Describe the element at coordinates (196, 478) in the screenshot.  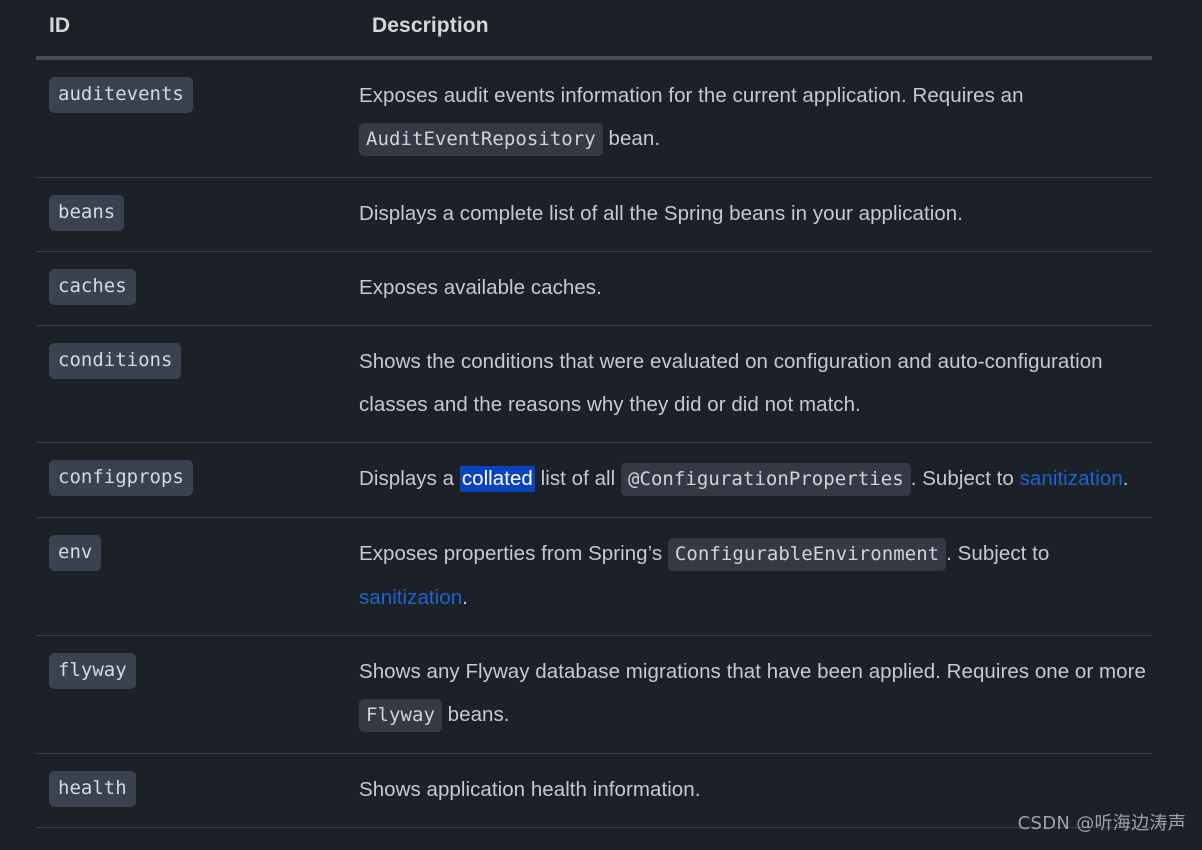
I see `cell-id: configprops` at that location.